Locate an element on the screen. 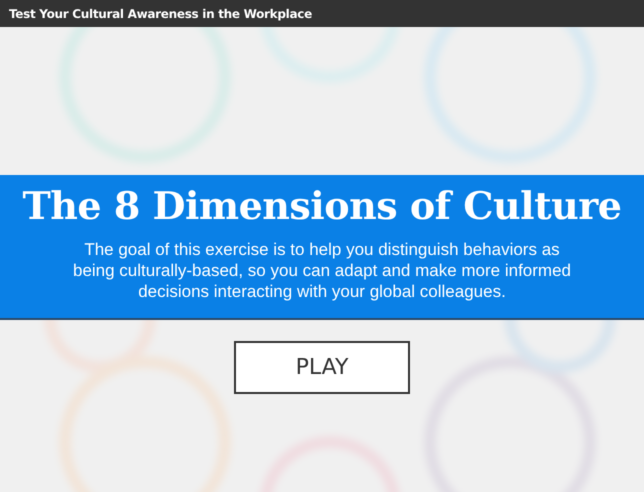 The width and height of the screenshot is (644, 492). window-title: Test Your Cultural Awareness in the Workplace is located at coordinates (160, 13).